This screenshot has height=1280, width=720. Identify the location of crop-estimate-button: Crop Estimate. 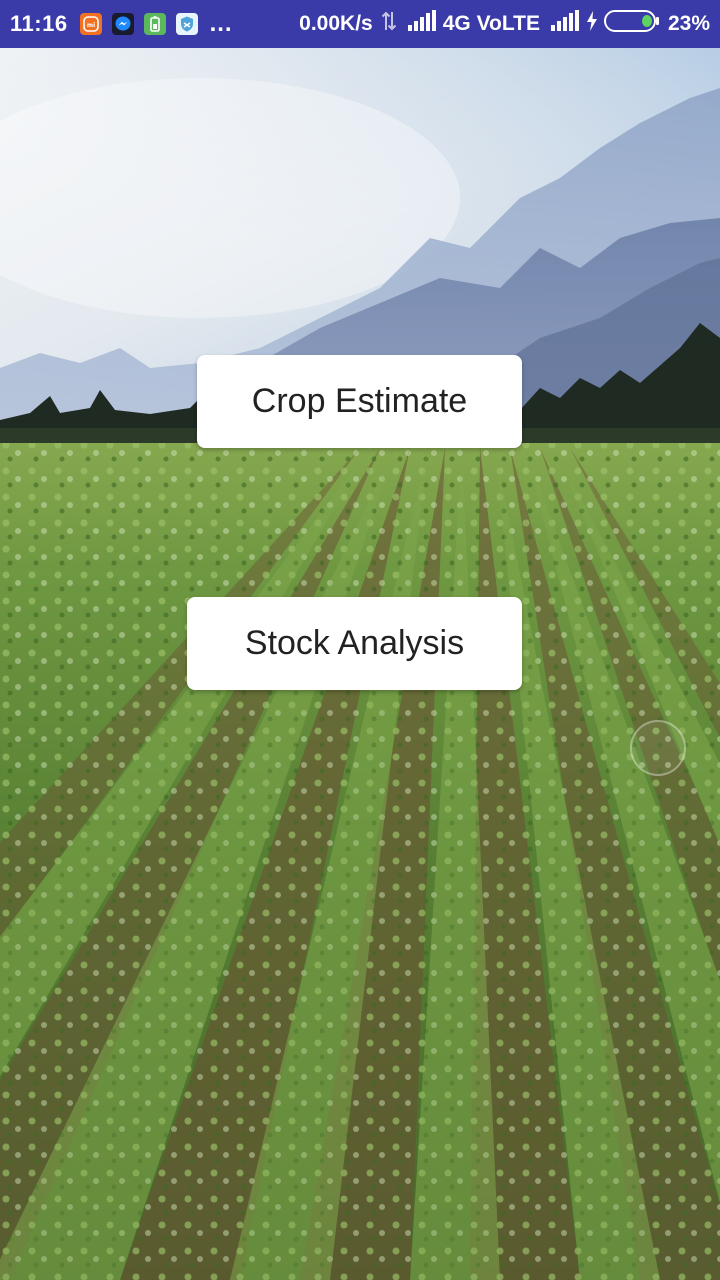
(359, 401).